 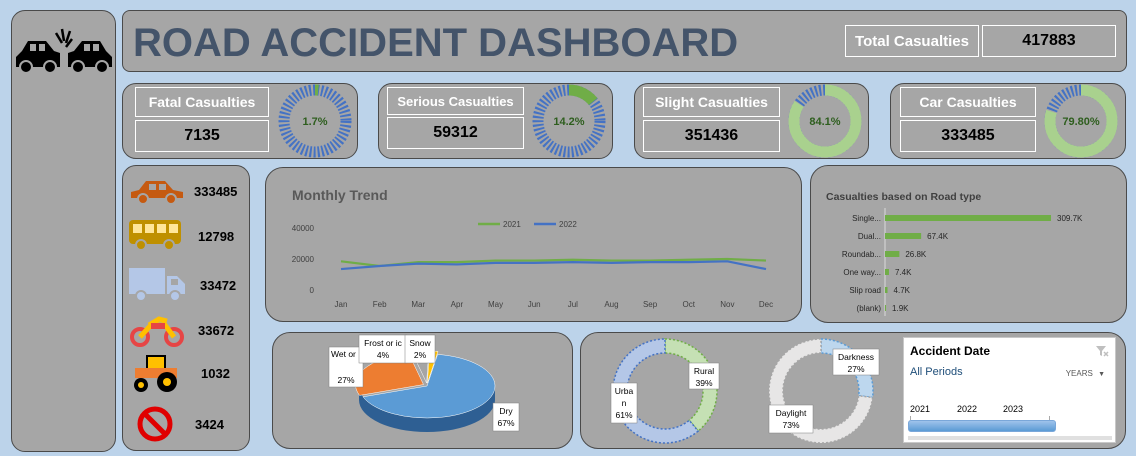 I want to click on road-surface-chart: Dry 67% Wet or 27% Frost or ic 4% Snow 2%, so click(x=424, y=383).